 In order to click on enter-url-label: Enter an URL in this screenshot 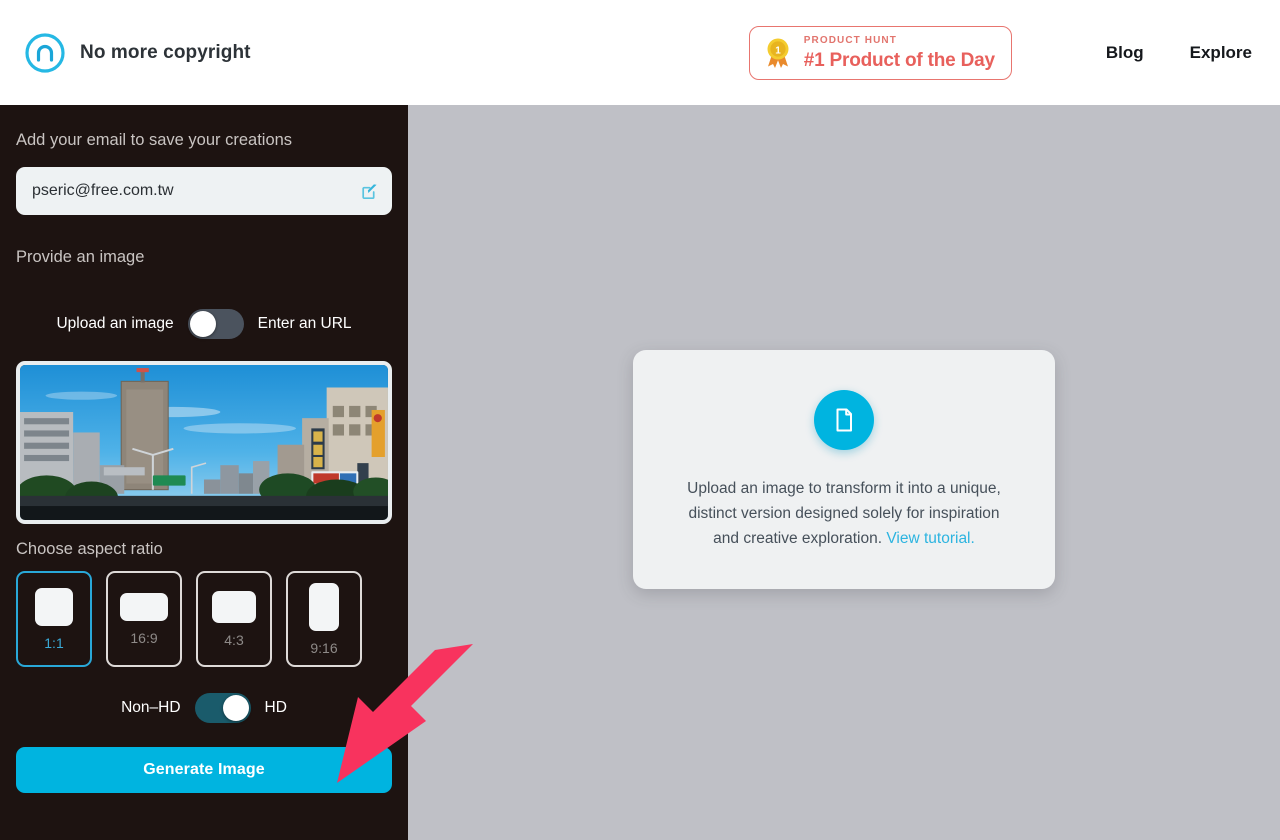, I will do `click(304, 323)`.